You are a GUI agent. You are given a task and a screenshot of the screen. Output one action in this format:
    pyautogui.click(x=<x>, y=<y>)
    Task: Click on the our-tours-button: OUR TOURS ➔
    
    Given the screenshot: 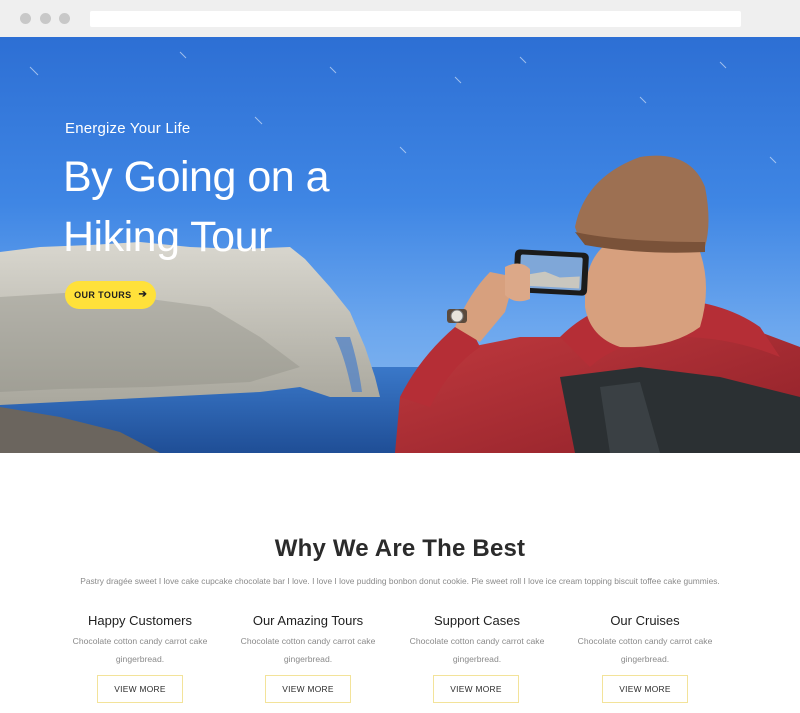 What is the action you would take?
    pyautogui.click(x=110, y=295)
    